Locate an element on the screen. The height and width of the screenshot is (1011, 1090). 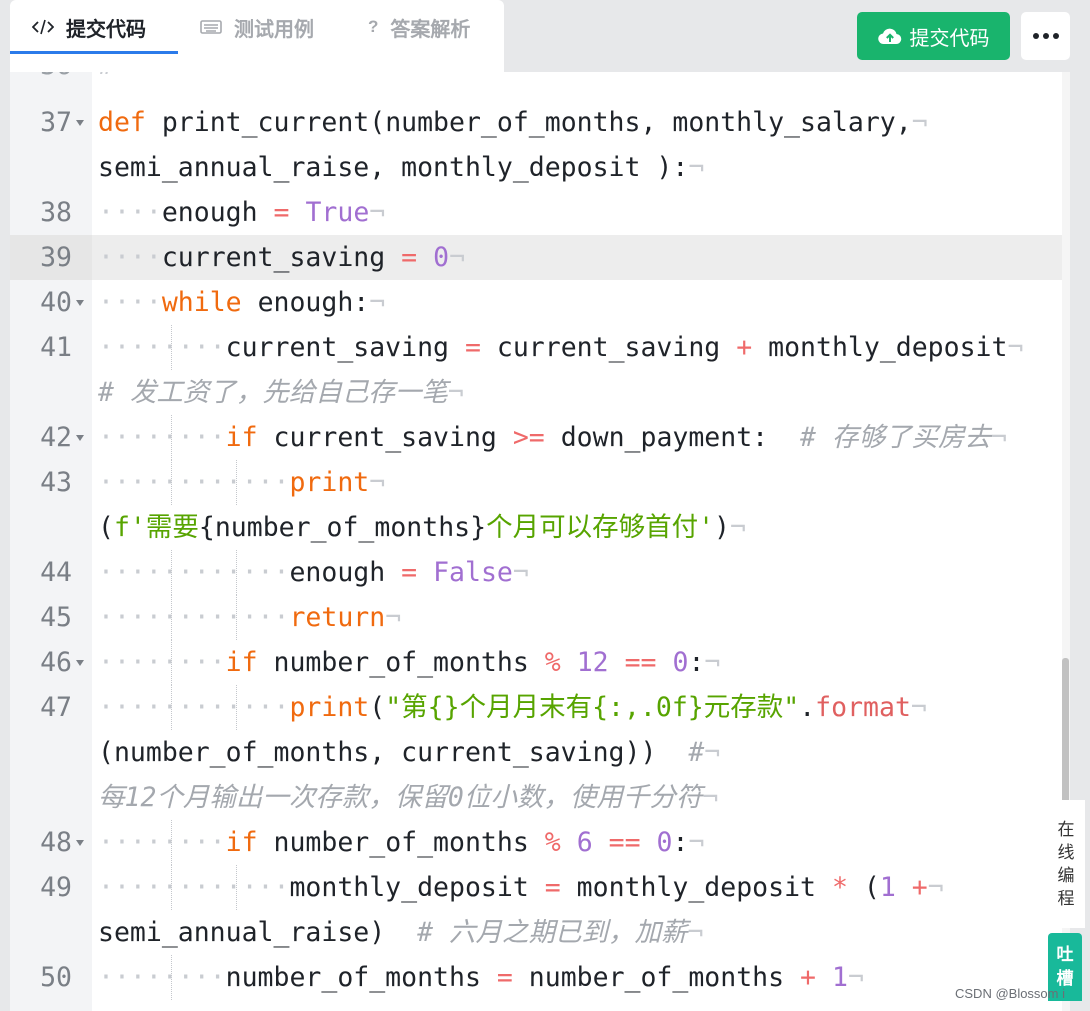
code-line: 40 ····while enough:¬ is located at coordinates (539, 302).